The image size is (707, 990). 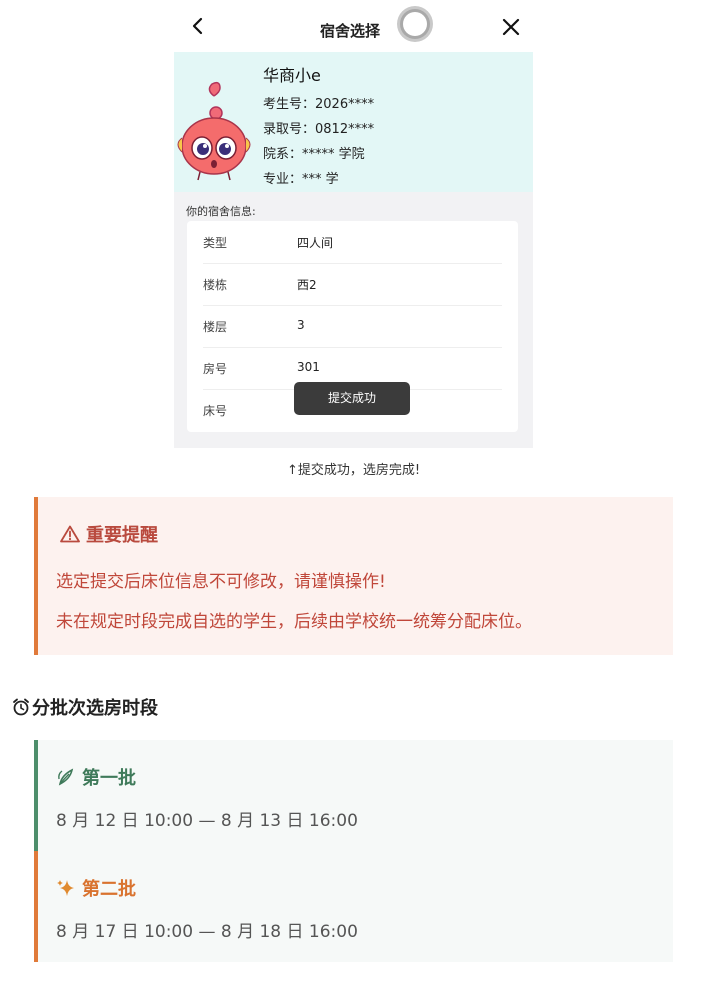 What do you see at coordinates (319, 104) in the screenshot?
I see `exam-number: 考生号：2026****` at bounding box center [319, 104].